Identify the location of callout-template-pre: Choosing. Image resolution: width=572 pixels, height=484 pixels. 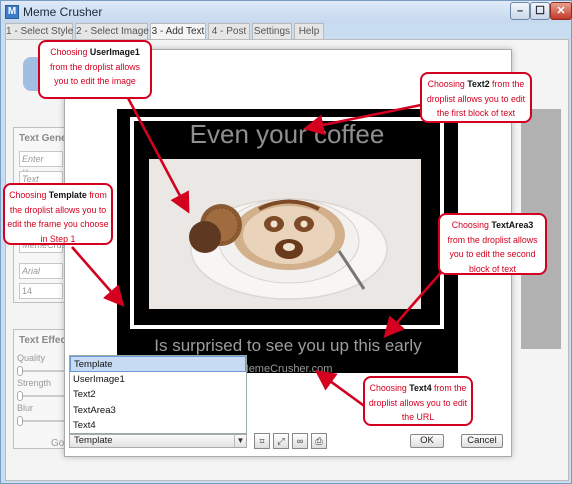
(29, 195).